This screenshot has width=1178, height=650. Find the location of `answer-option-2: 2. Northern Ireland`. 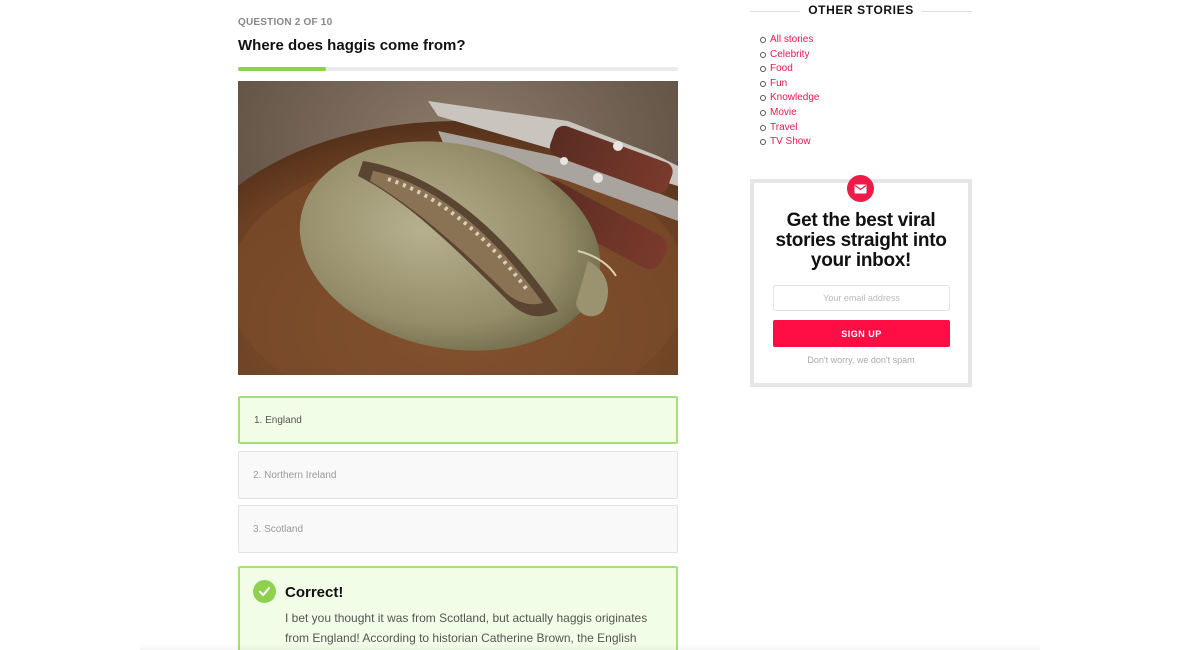

answer-option-2: 2. Northern Ireland is located at coordinates (458, 475).